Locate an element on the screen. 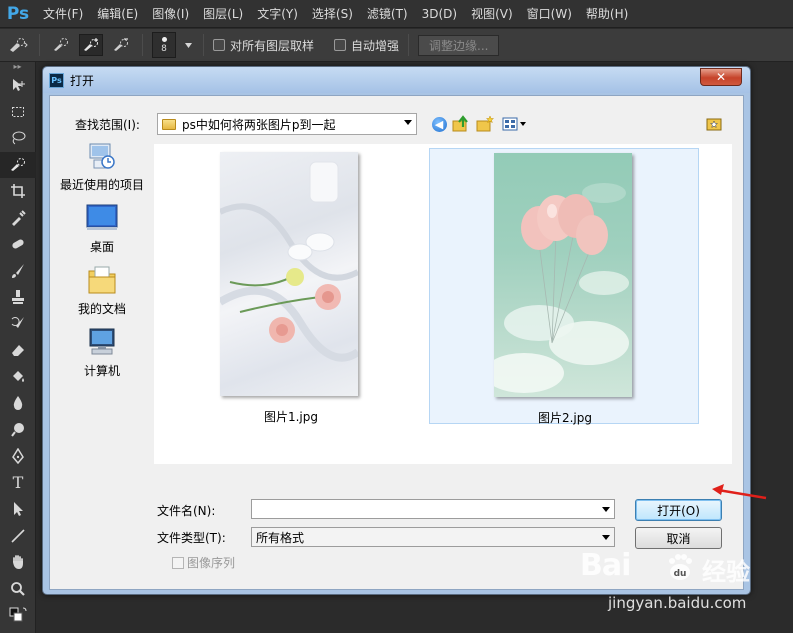 The width and height of the screenshot is (793, 633). new-folder-button is located at coordinates (485, 124).